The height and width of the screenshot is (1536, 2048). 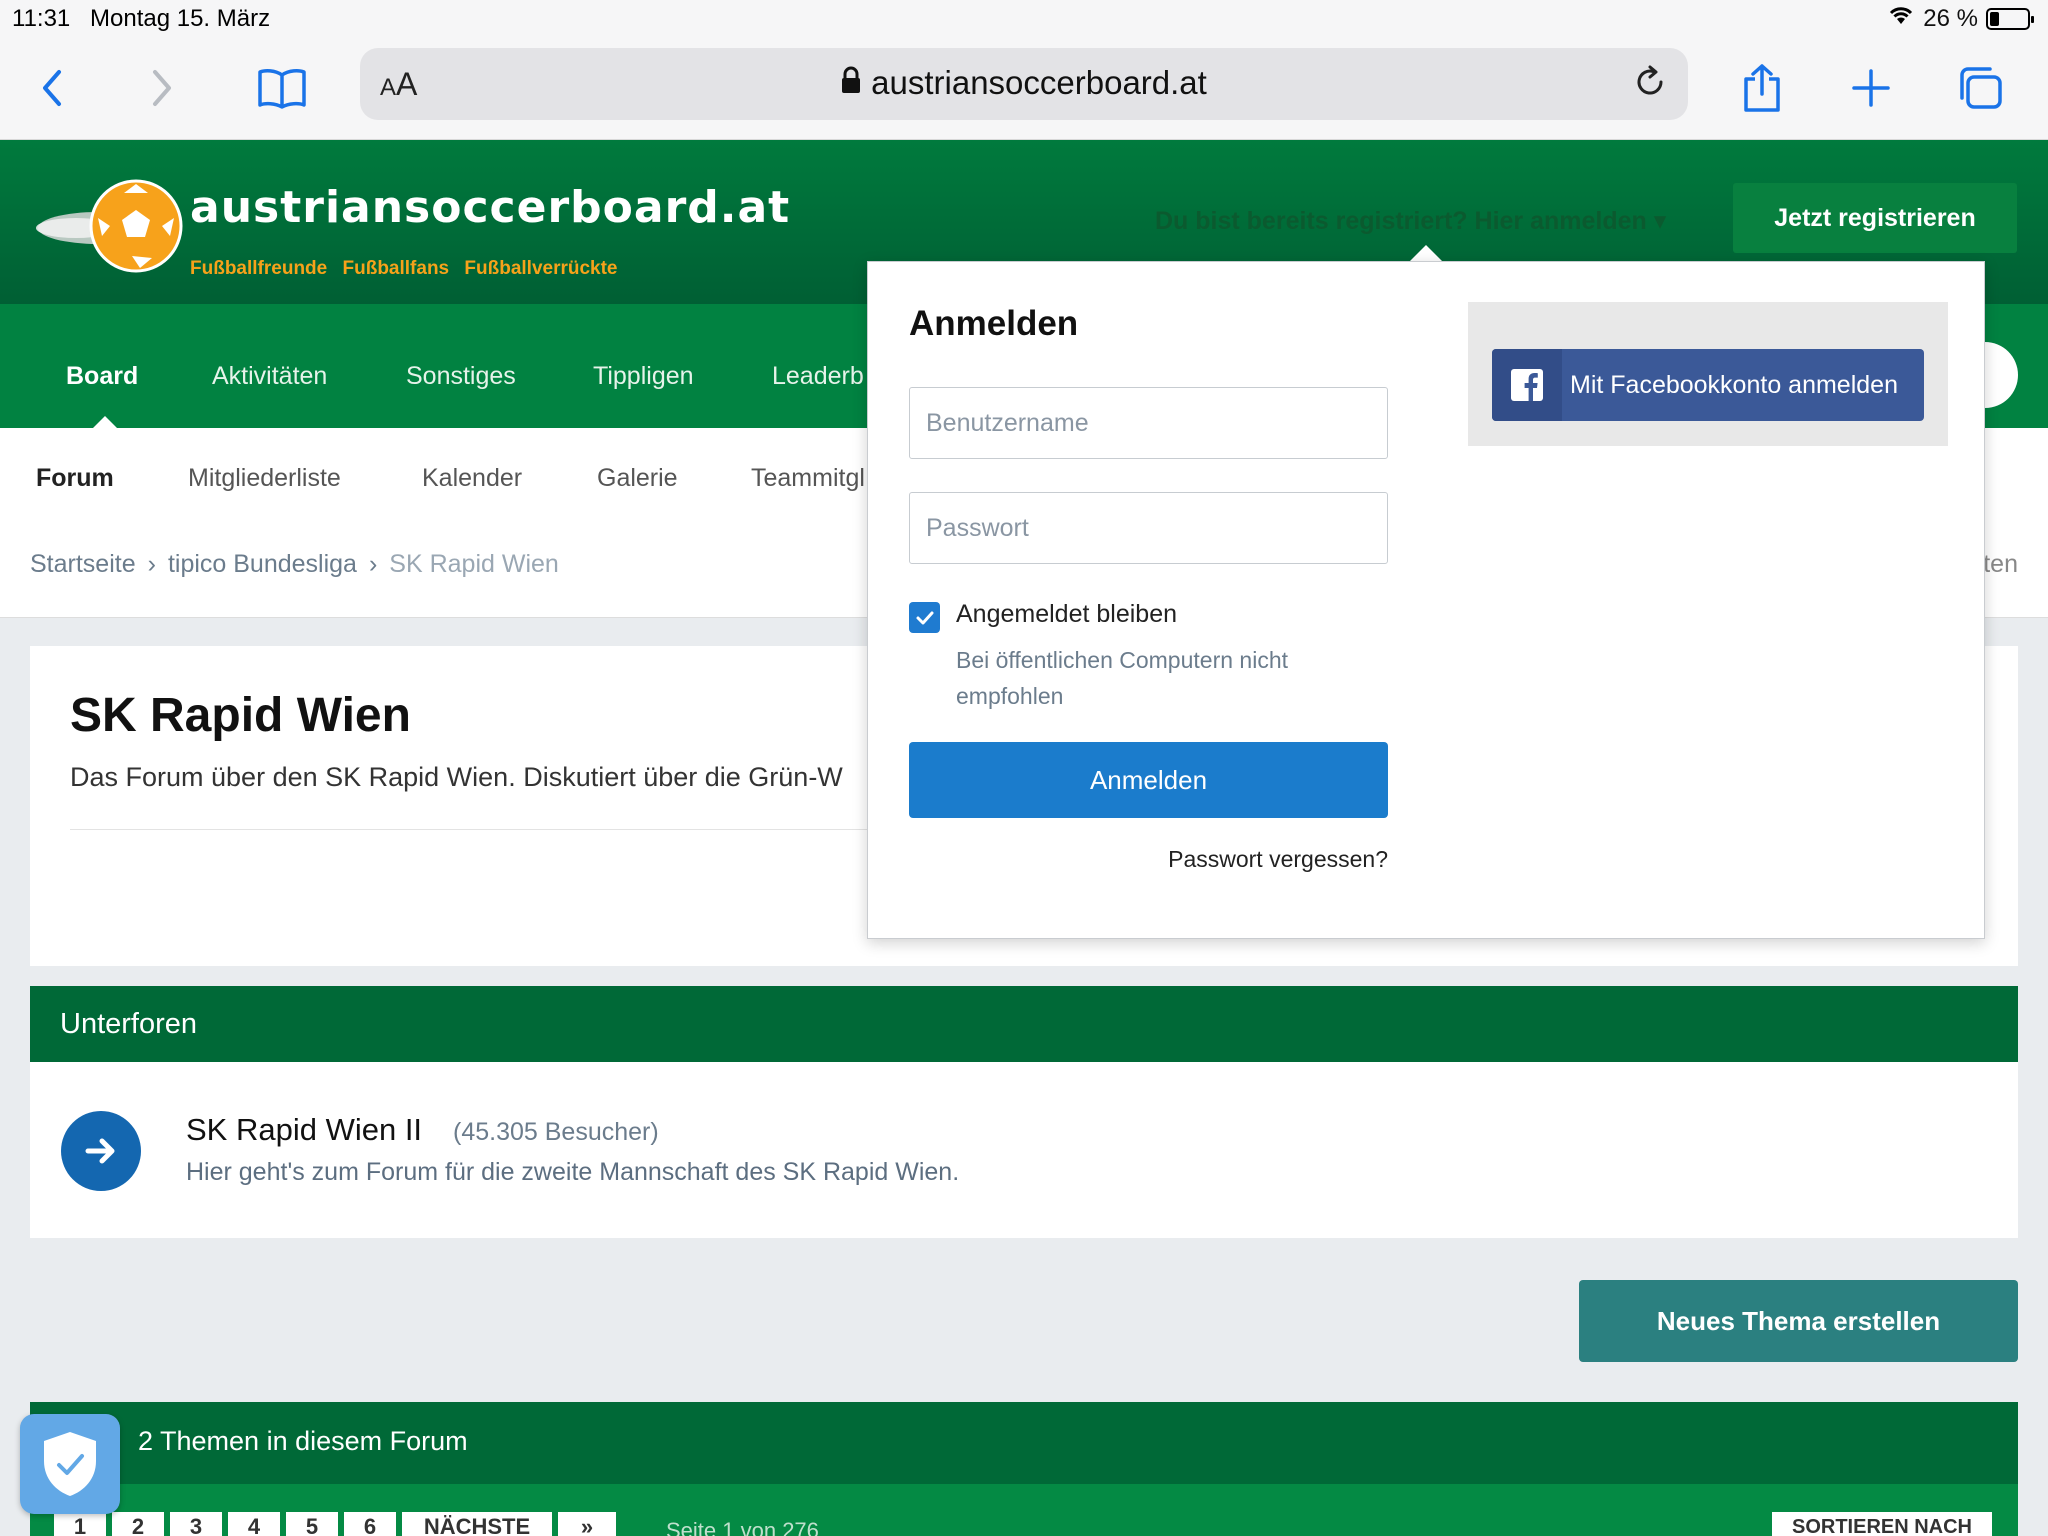 I want to click on breadcrumb-bundesliga: tipico Bundesliga, so click(x=262, y=564).